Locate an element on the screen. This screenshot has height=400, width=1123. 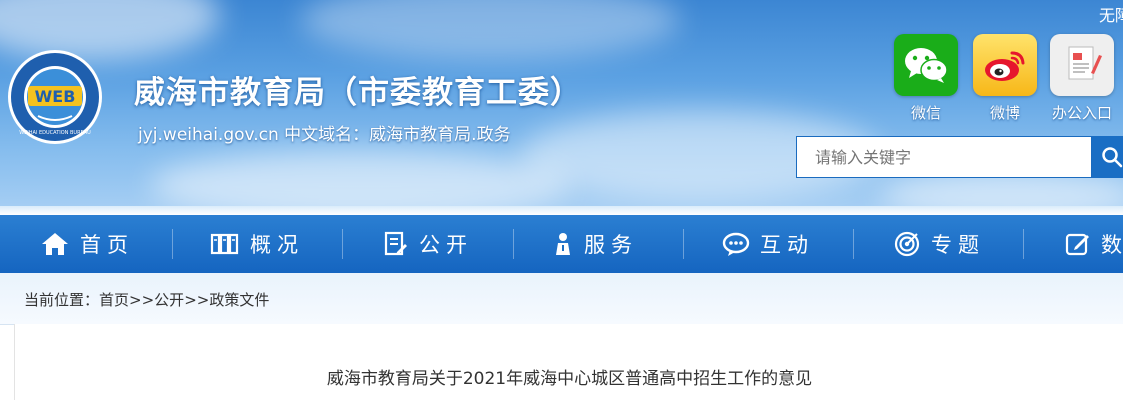
document-edit-icon is located at coordinates (395, 243).